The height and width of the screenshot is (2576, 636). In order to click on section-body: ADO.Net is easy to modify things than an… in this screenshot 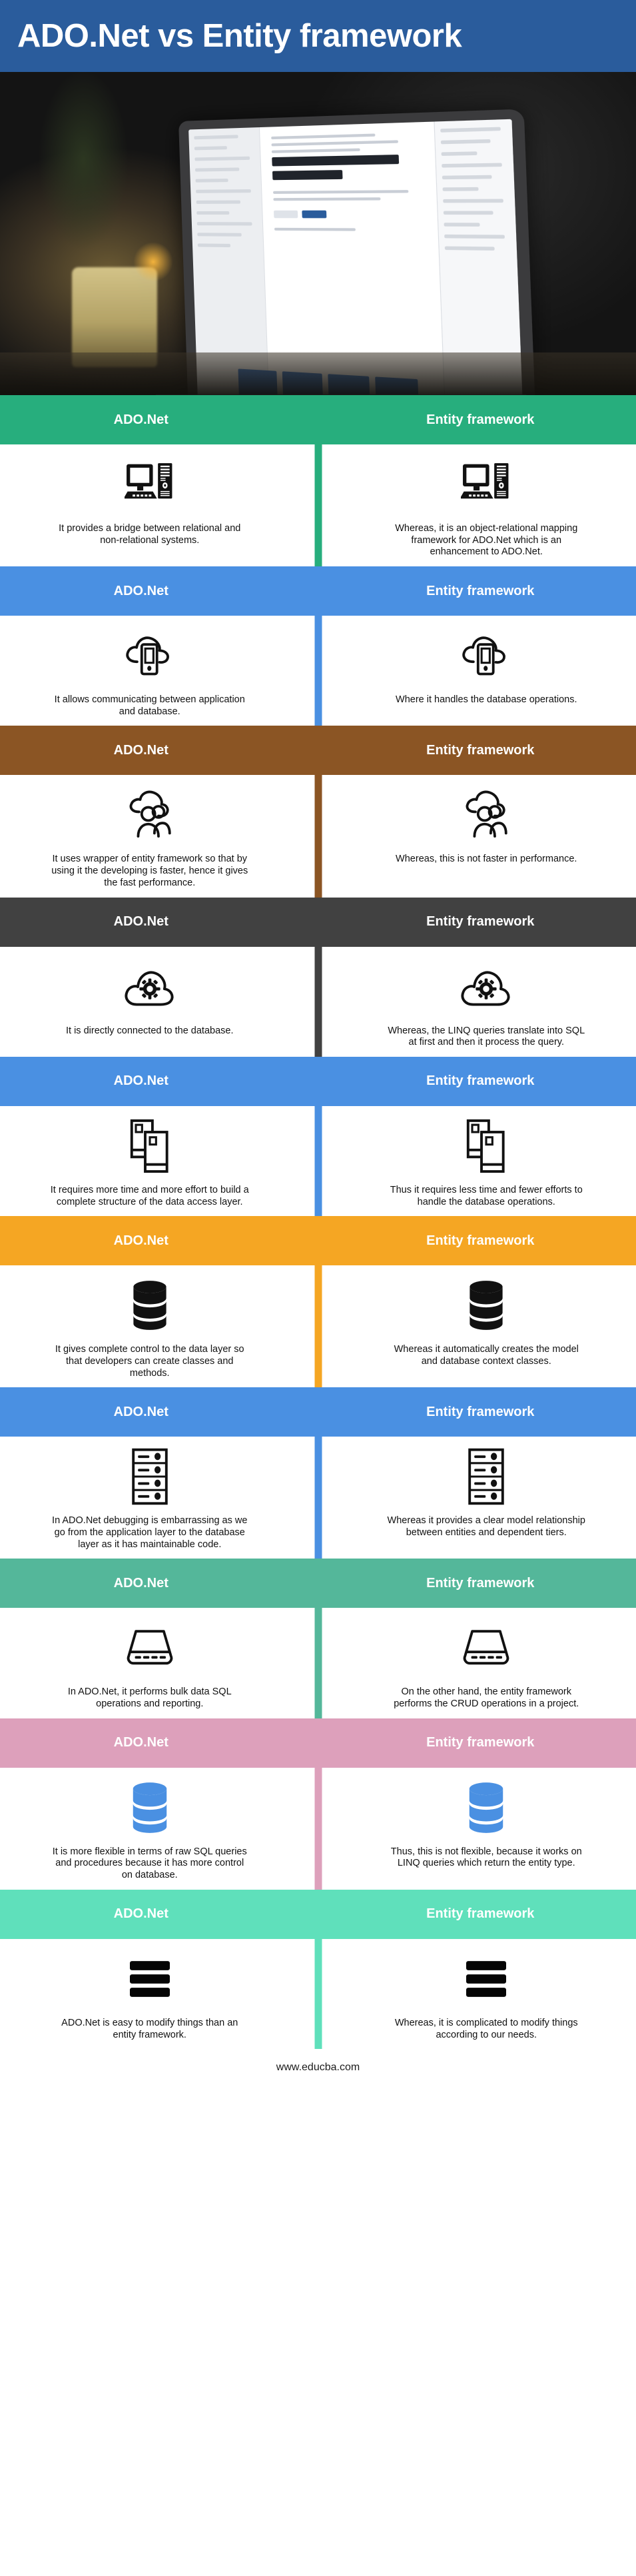, I will do `click(318, 1994)`.